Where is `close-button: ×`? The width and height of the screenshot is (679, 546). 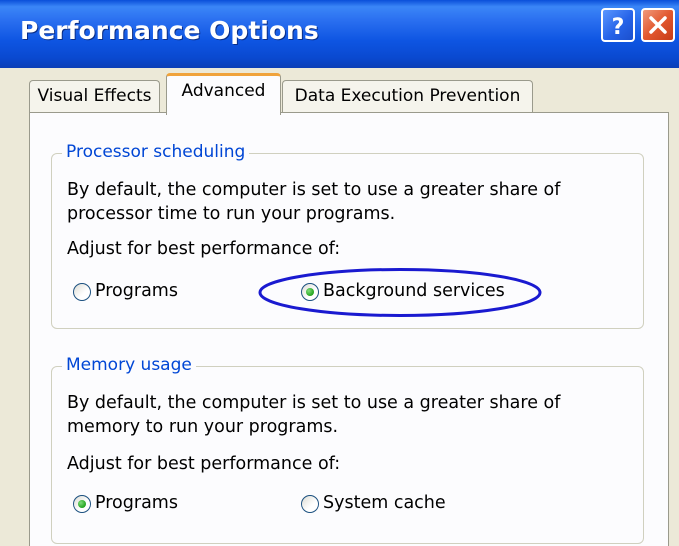 close-button: × is located at coordinates (658, 25).